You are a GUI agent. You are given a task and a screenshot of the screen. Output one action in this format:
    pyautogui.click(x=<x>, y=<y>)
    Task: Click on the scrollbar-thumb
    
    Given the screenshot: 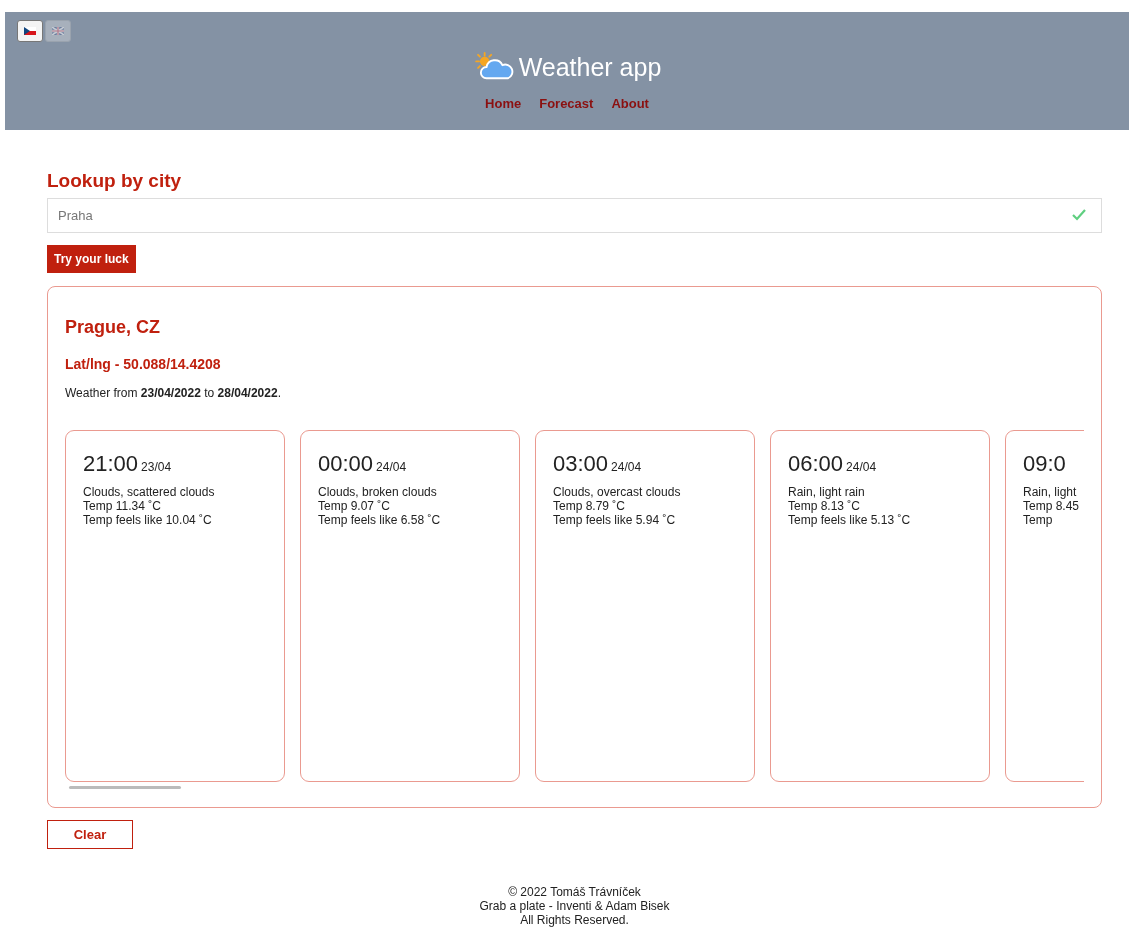 What is the action you would take?
    pyautogui.click(x=125, y=787)
    